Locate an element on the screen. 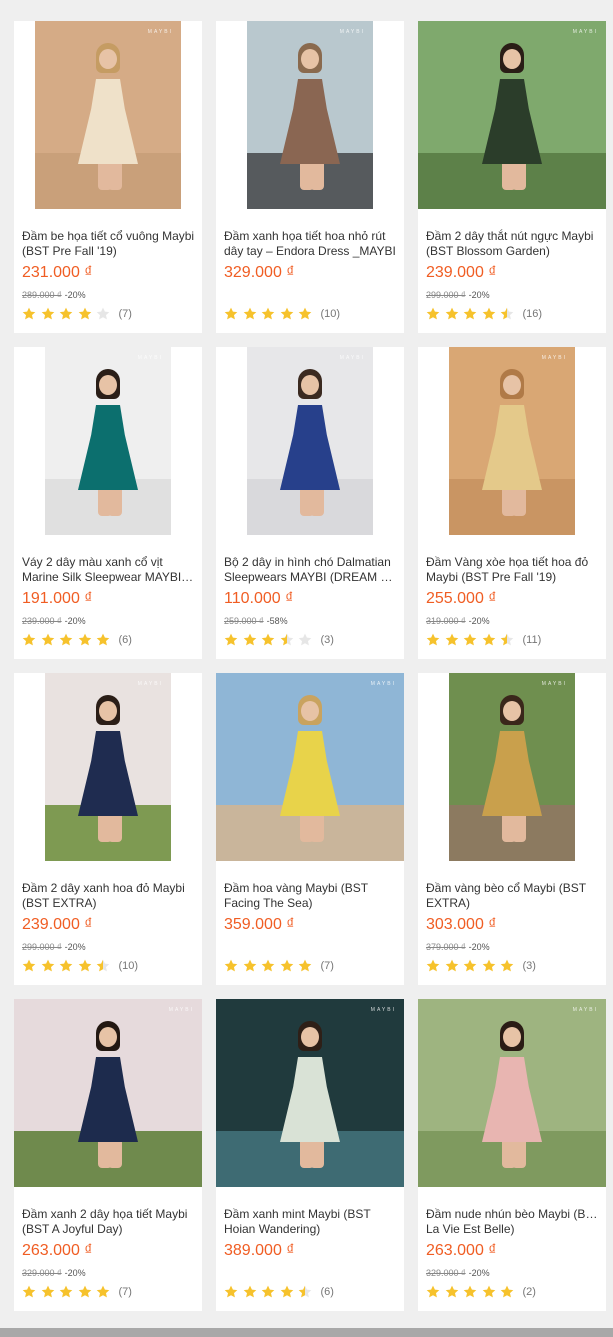 Image resolution: width=613 pixels, height=1337 pixels. product-title: Đầm hoa vàng Maybi (BST Facing The Sea) is located at coordinates (311, 896).